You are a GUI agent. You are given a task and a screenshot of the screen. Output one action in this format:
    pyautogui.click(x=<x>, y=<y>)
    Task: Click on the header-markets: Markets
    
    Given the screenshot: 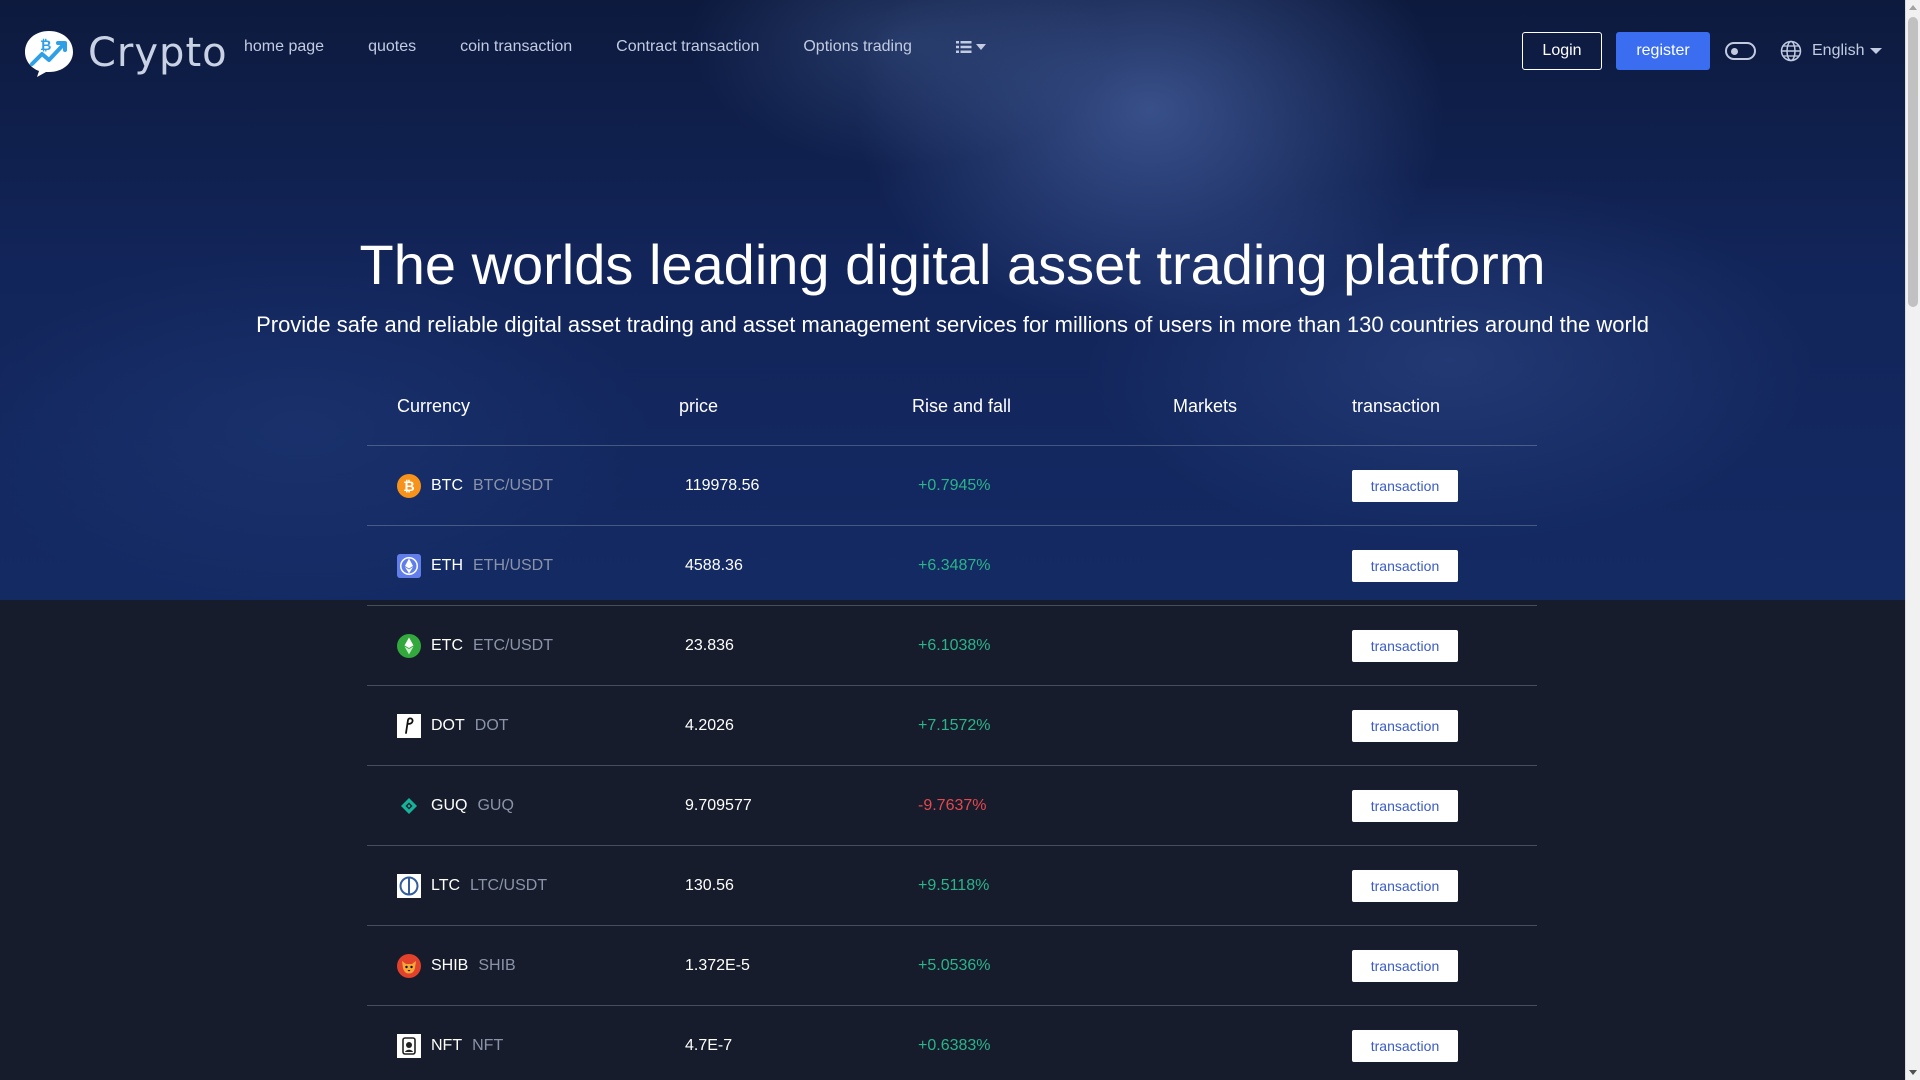 What is the action you would take?
    pyautogui.click(x=1205, y=406)
    